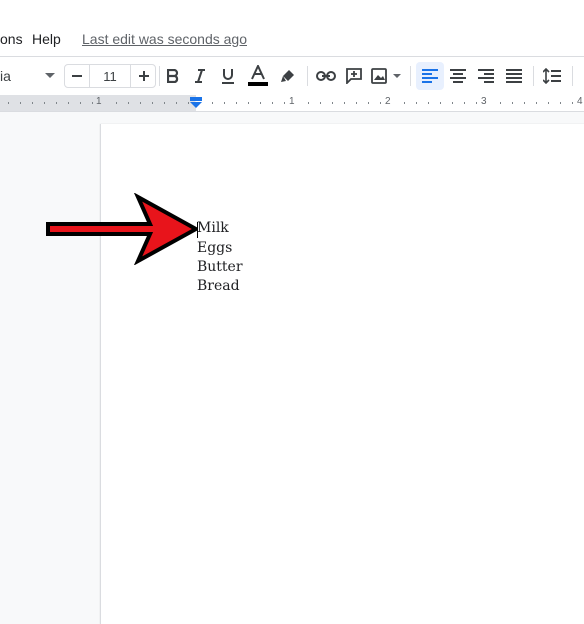 This screenshot has height=624, width=584. Describe the element at coordinates (292, 28) in the screenshot. I see `menu-bar: ons Help Last edit was seconds ago` at that location.